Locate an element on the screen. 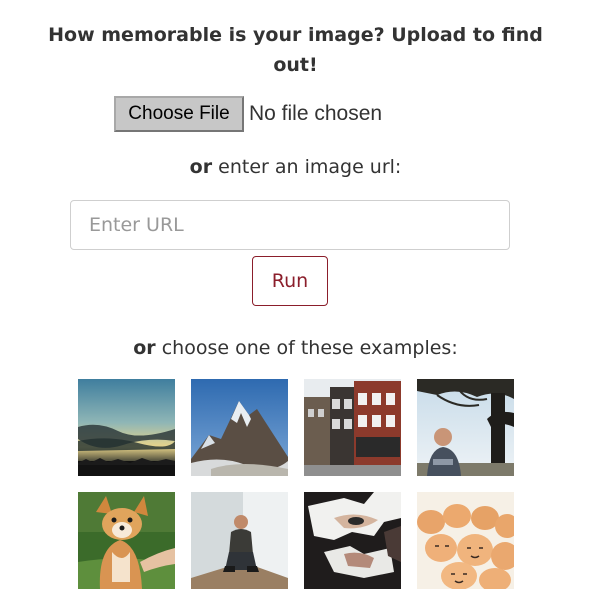  examples-prompt: or choose one of these examples: is located at coordinates (295, 348).